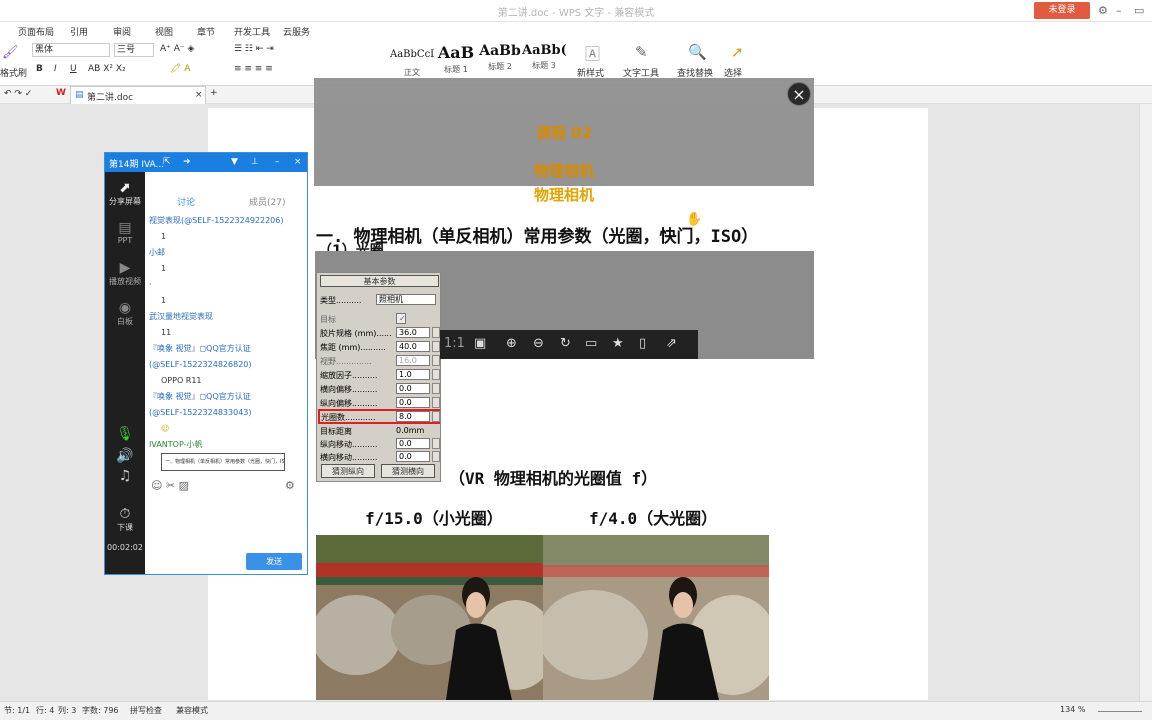 The height and width of the screenshot is (720, 1152). What do you see at coordinates (170, 485) in the screenshot?
I see `emoji-icon: ☺ ✂ ▨` at bounding box center [170, 485].